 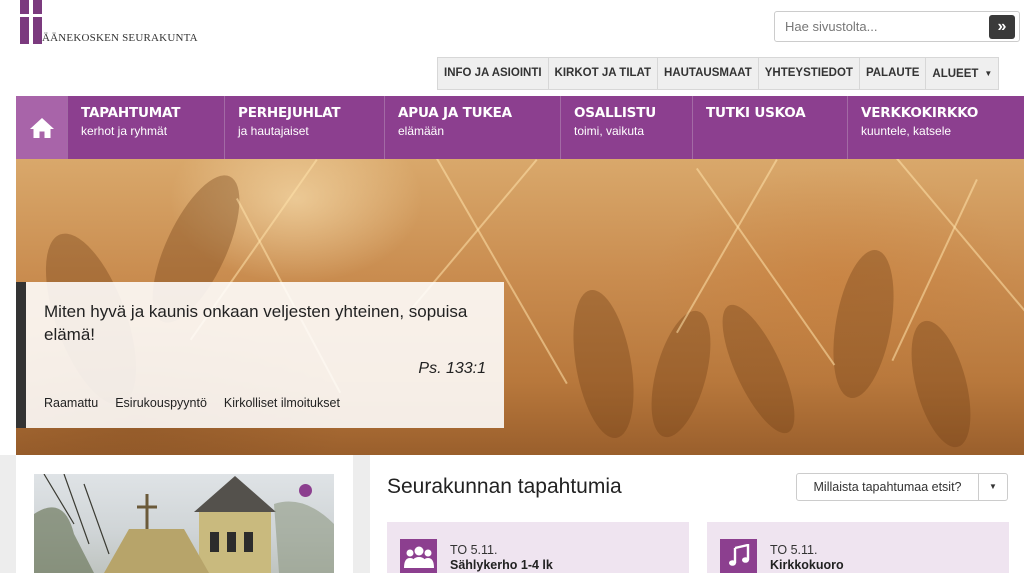 I want to click on nav-item-subtitle: ja hautajaiset, so click(x=273, y=131).